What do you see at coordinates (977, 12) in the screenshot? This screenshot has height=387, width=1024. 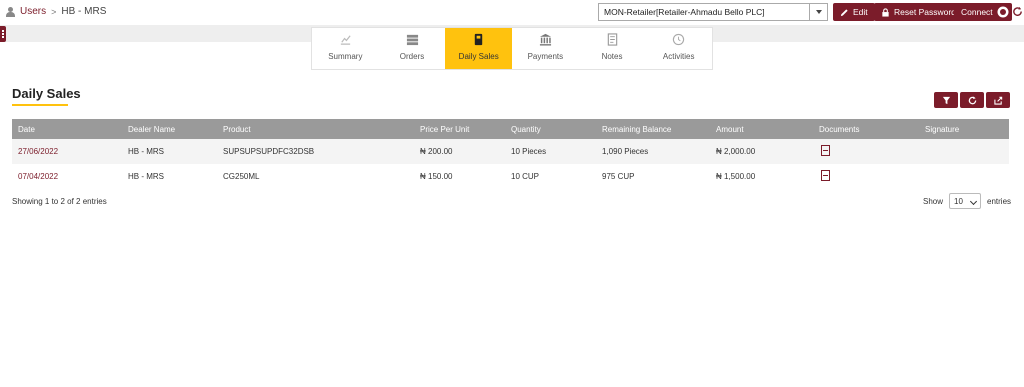 I see `connect-label: Connect` at bounding box center [977, 12].